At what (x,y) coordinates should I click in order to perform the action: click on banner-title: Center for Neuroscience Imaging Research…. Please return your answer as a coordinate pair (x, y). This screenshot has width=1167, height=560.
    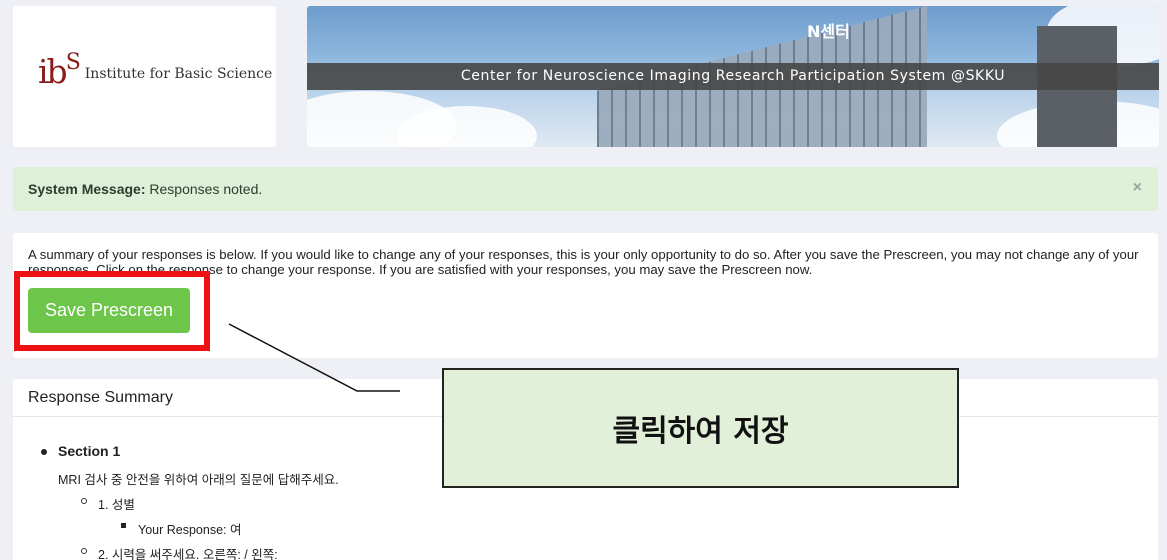
    Looking at the image, I should click on (733, 76).